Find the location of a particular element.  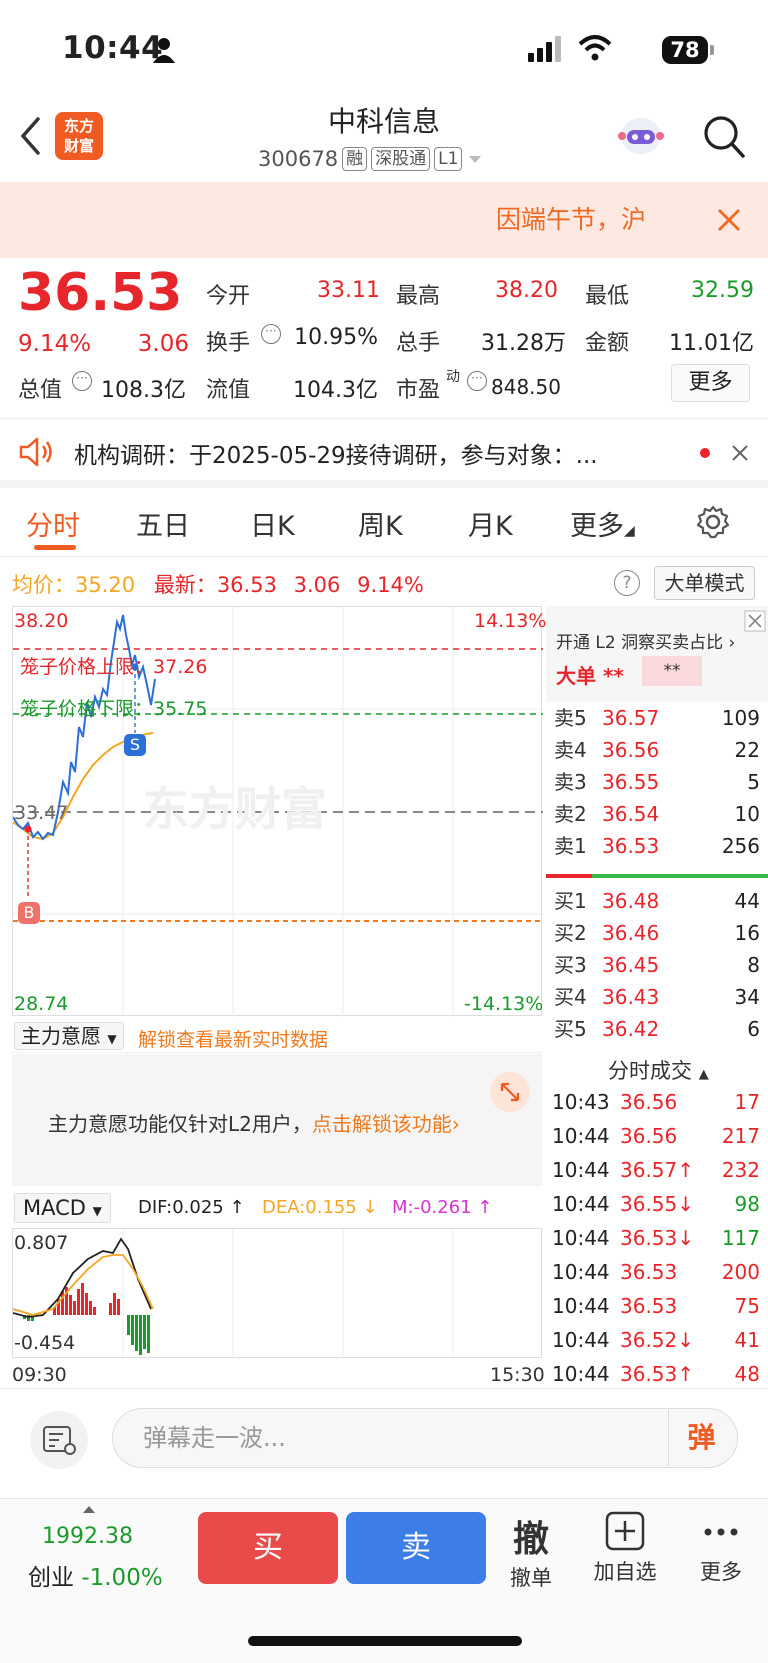

ask-row: 卖3 36.55 5 is located at coordinates (657, 782).